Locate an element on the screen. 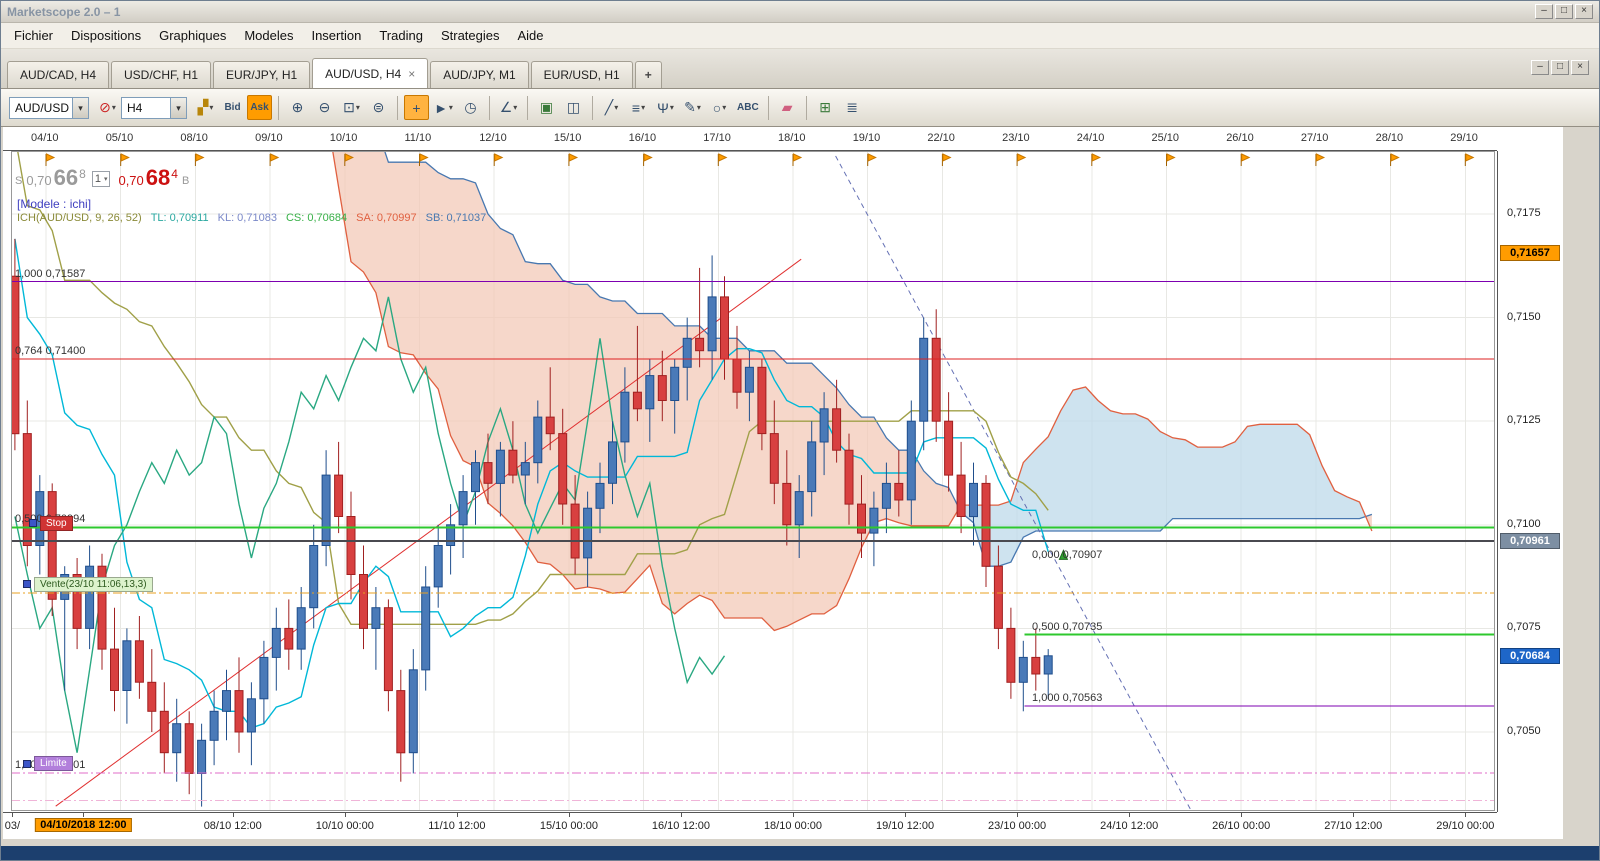  order-handle-icon is located at coordinates (27, 584).